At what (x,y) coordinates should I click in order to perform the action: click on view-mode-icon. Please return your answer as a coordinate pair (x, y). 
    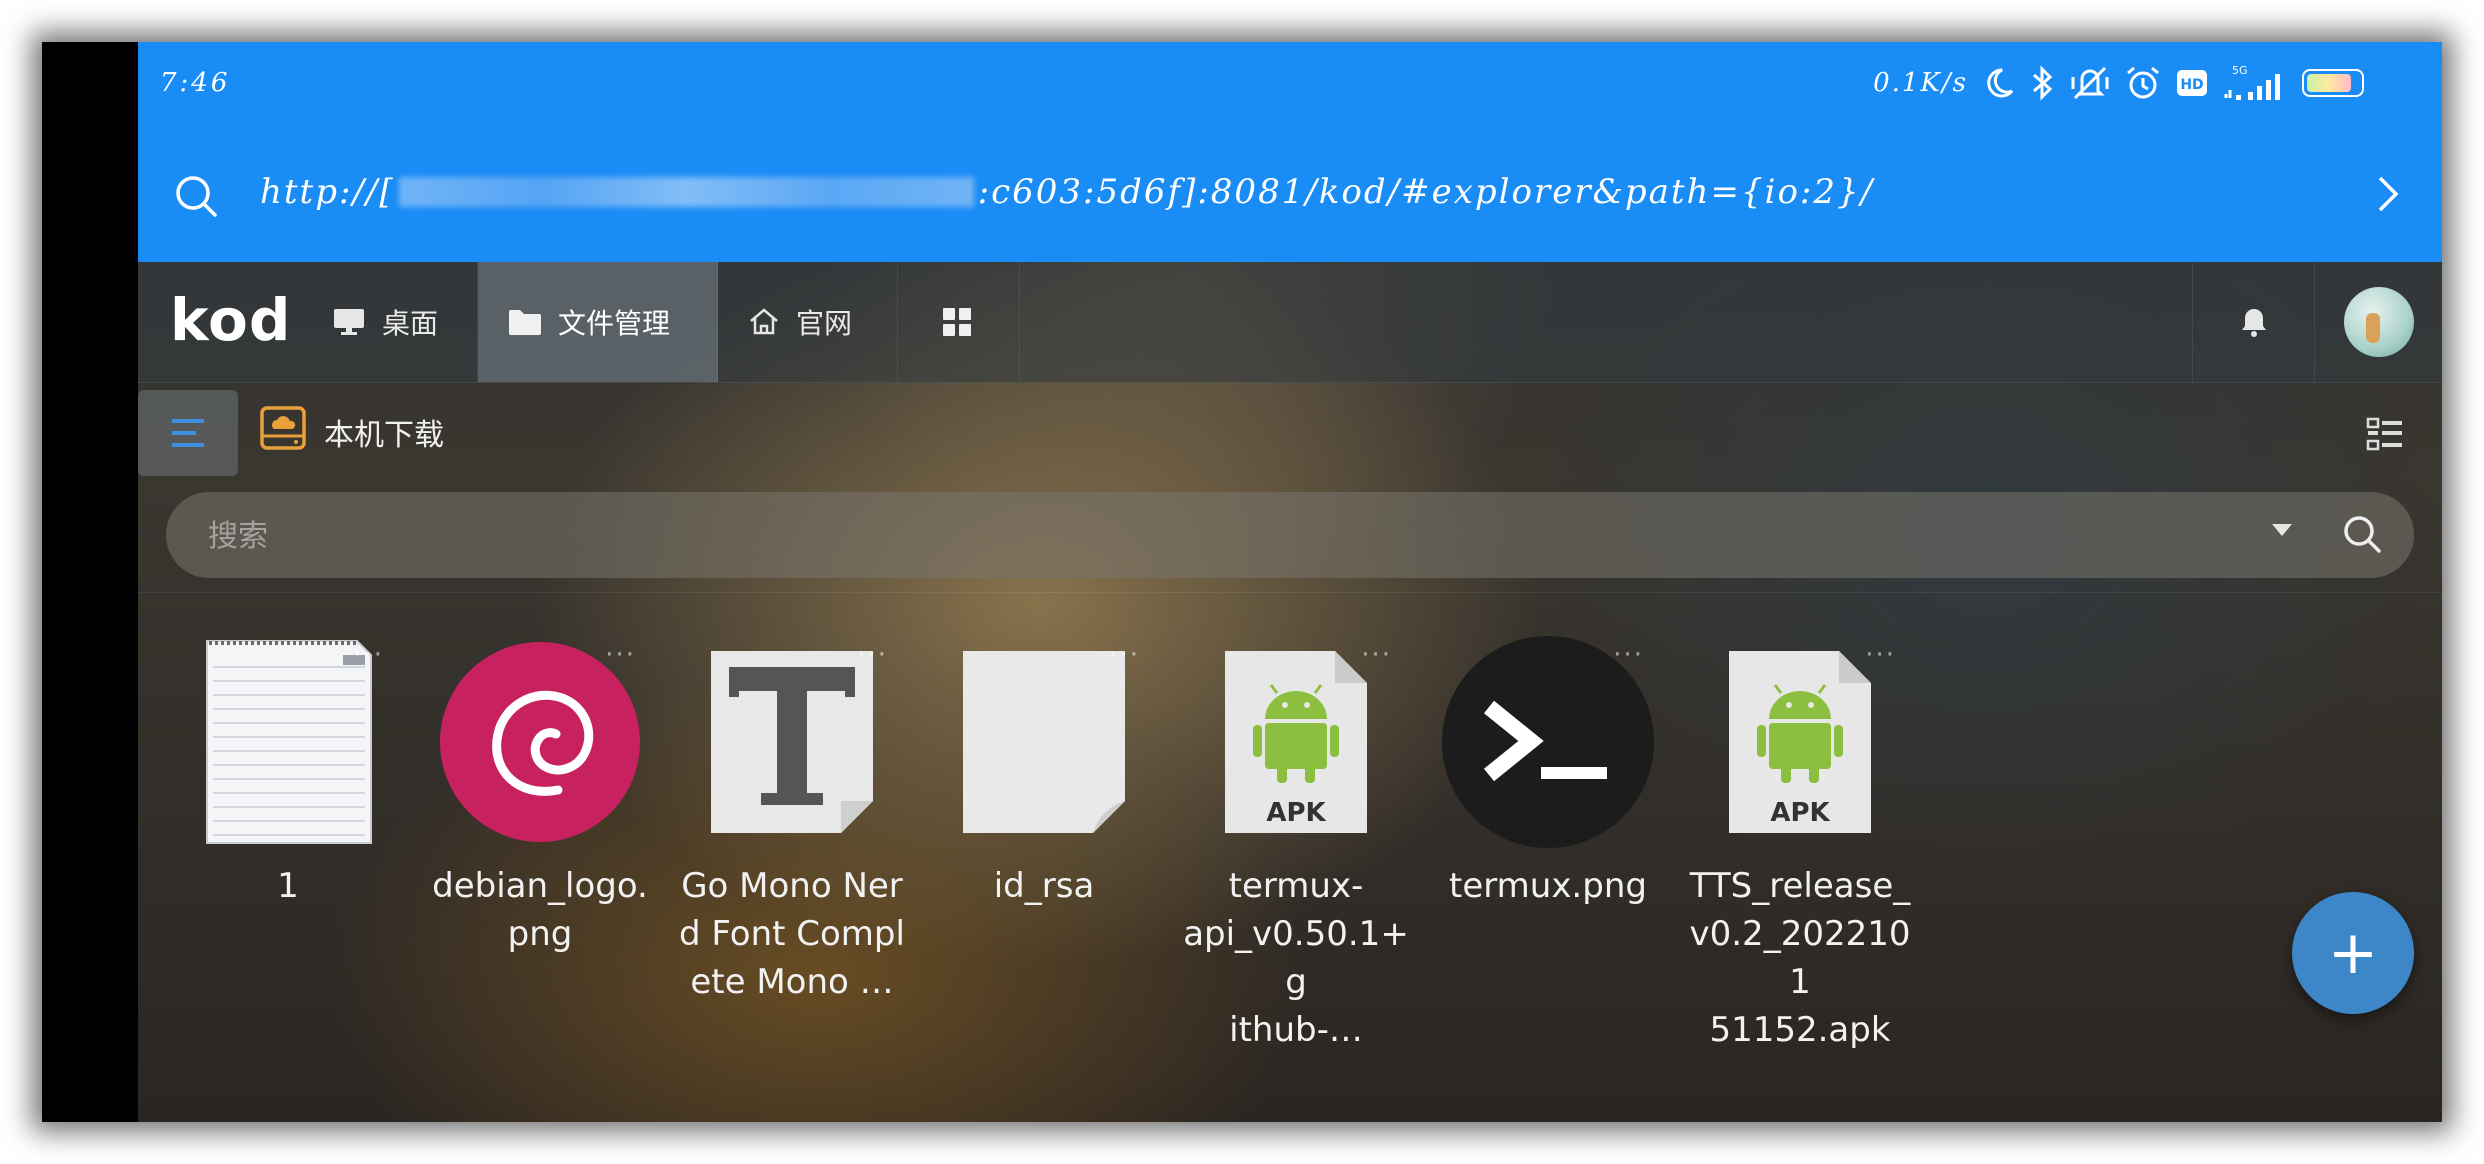
    Looking at the image, I should click on (2385, 434).